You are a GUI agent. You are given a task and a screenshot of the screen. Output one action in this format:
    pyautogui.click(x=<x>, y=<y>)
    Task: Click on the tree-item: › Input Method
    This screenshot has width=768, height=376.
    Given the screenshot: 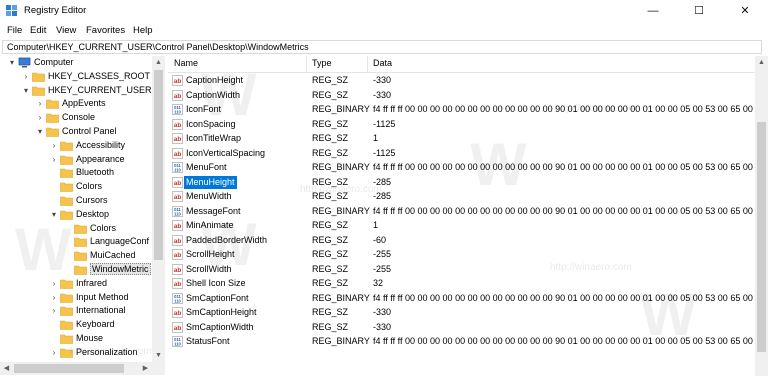 What is the action you would take?
    pyautogui.click(x=77, y=298)
    